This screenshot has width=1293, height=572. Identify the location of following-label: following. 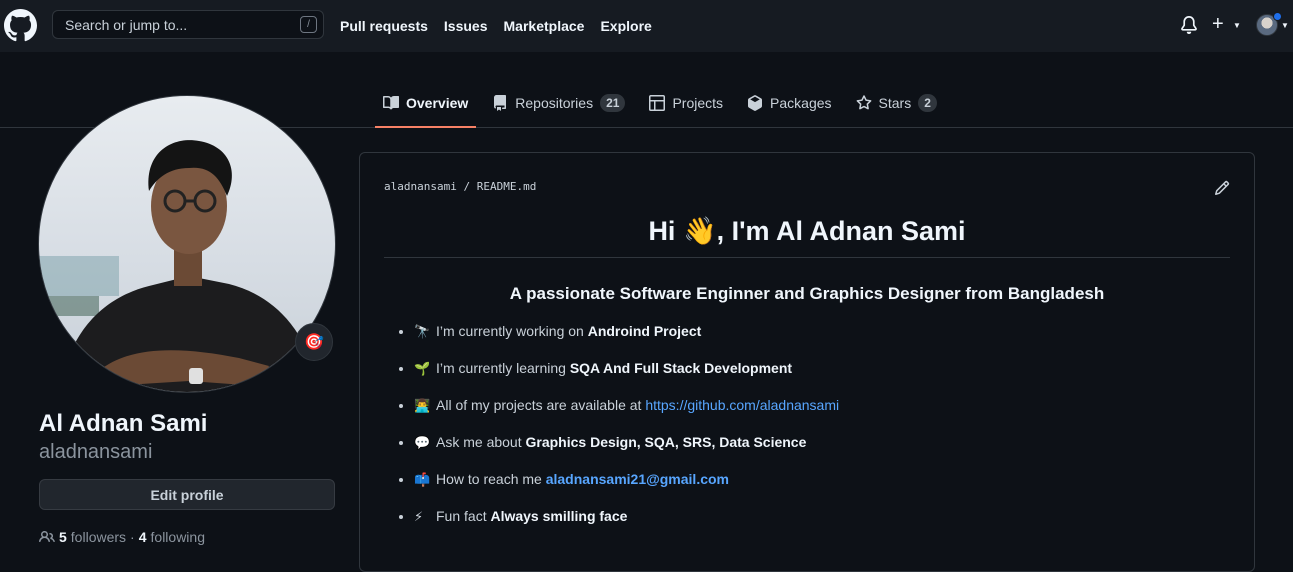
(178, 537).